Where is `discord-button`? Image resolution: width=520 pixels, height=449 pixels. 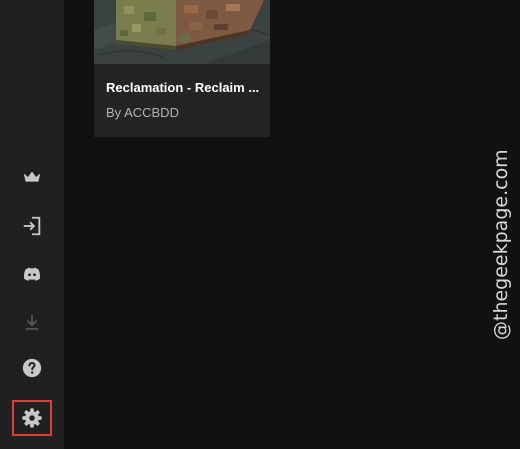
discord-button is located at coordinates (32, 274).